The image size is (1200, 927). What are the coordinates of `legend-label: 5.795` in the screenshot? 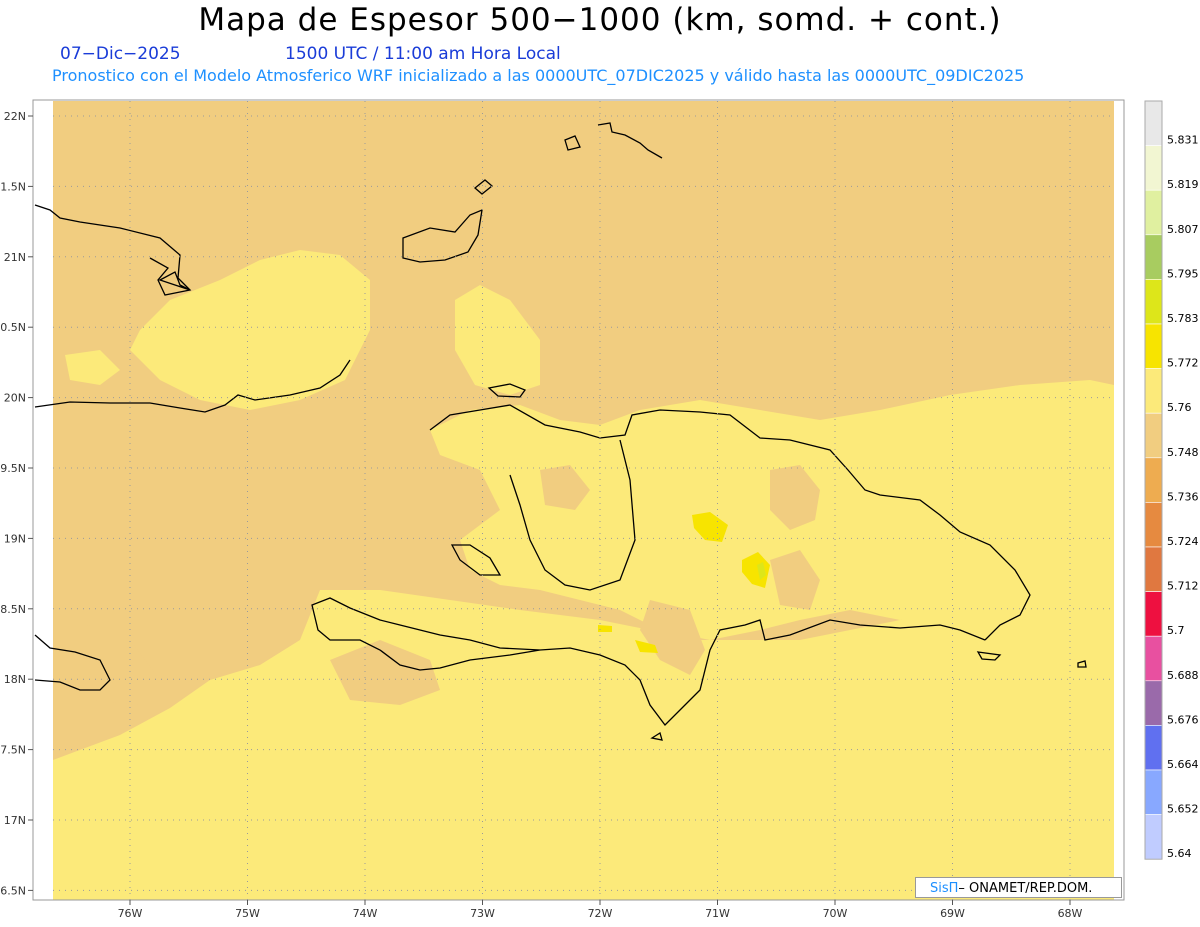 It's located at (1183, 273).